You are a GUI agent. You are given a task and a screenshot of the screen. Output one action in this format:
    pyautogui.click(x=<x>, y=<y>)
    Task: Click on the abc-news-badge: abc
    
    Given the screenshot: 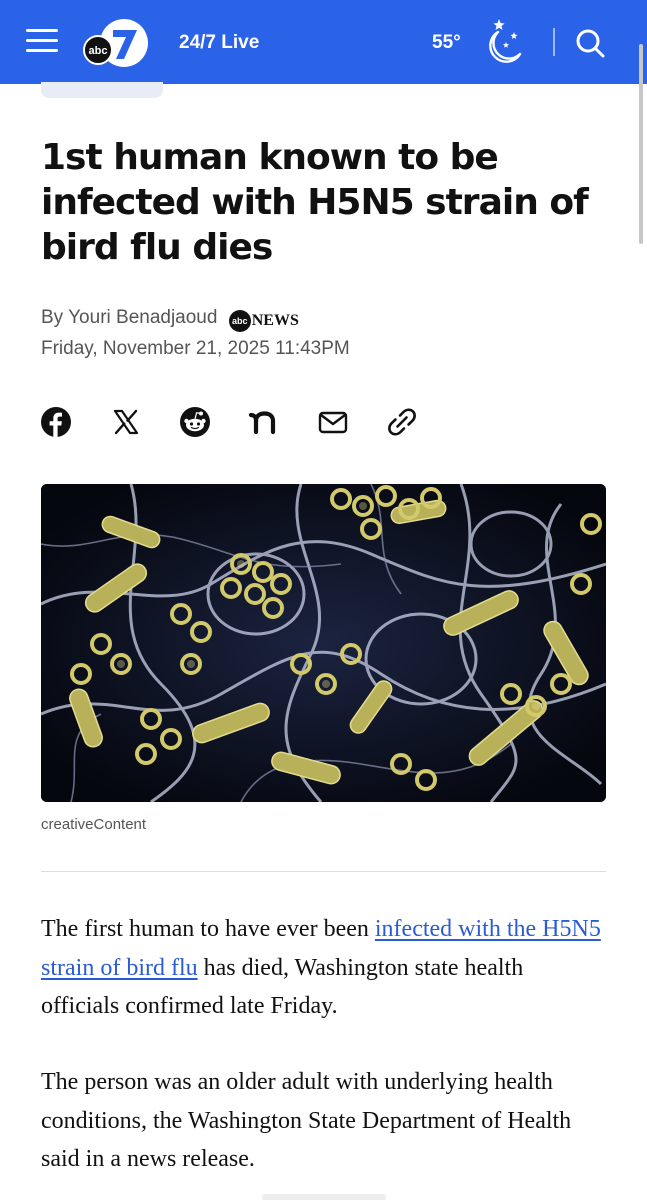 What is the action you would take?
    pyautogui.click(x=239, y=320)
    